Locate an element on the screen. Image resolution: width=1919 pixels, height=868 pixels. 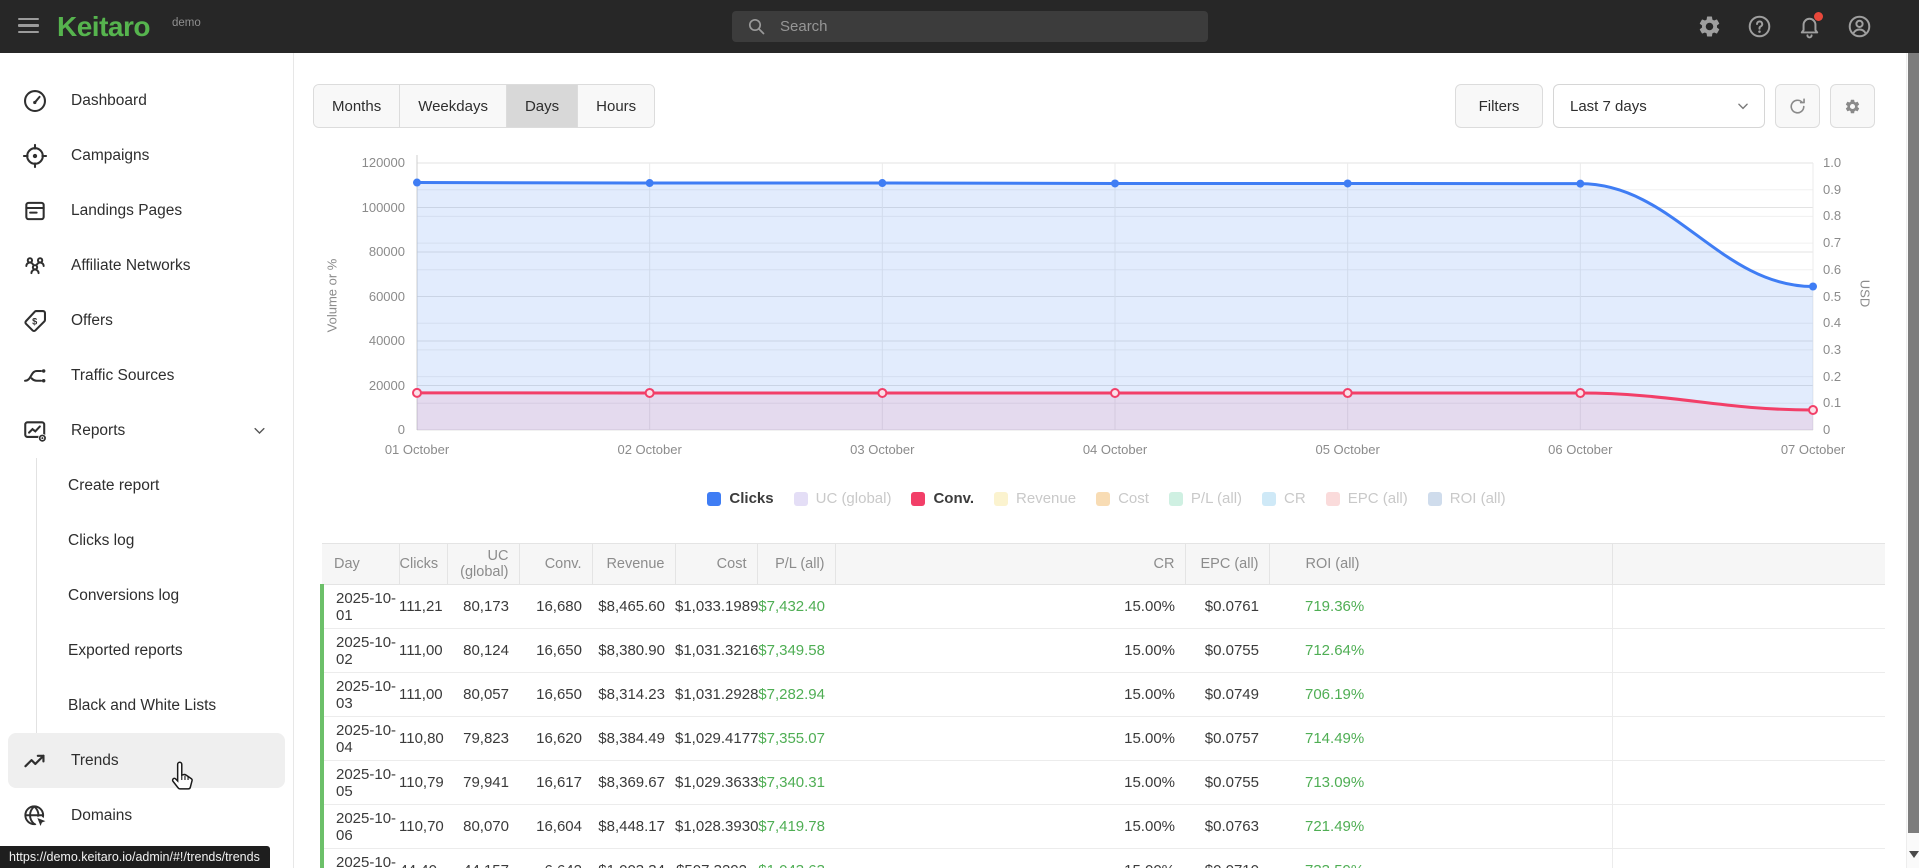
sidebar-item-offers: $ Offers is located at coordinates (146, 320).